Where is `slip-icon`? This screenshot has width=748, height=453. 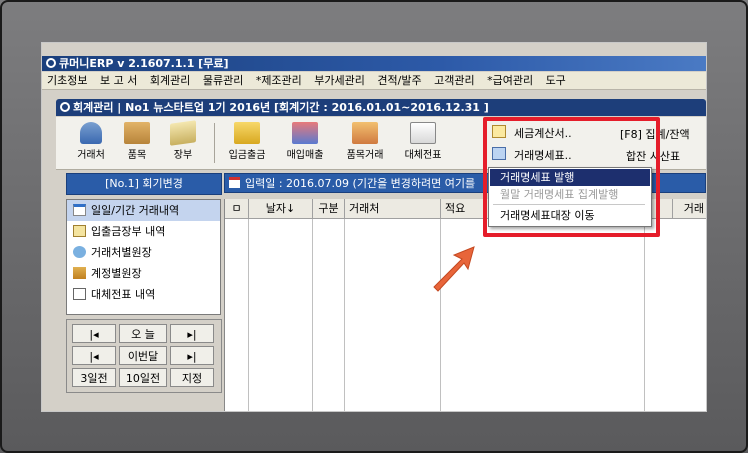
slip-icon is located at coordinates (423, 133).